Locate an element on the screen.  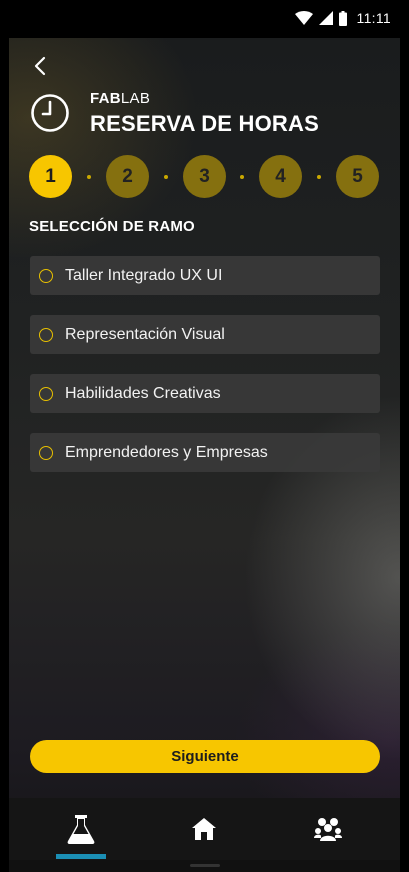
active-tab-indicator is located at coordinates (81, 856).